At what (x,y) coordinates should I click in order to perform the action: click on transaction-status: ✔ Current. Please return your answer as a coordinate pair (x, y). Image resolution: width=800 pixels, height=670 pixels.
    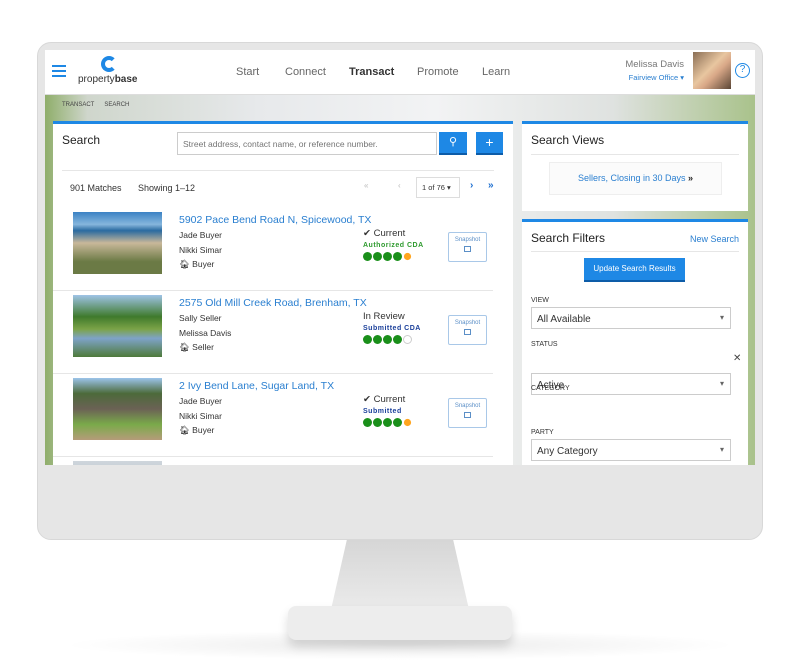
    Looking at the image, I should click on (384, 399).